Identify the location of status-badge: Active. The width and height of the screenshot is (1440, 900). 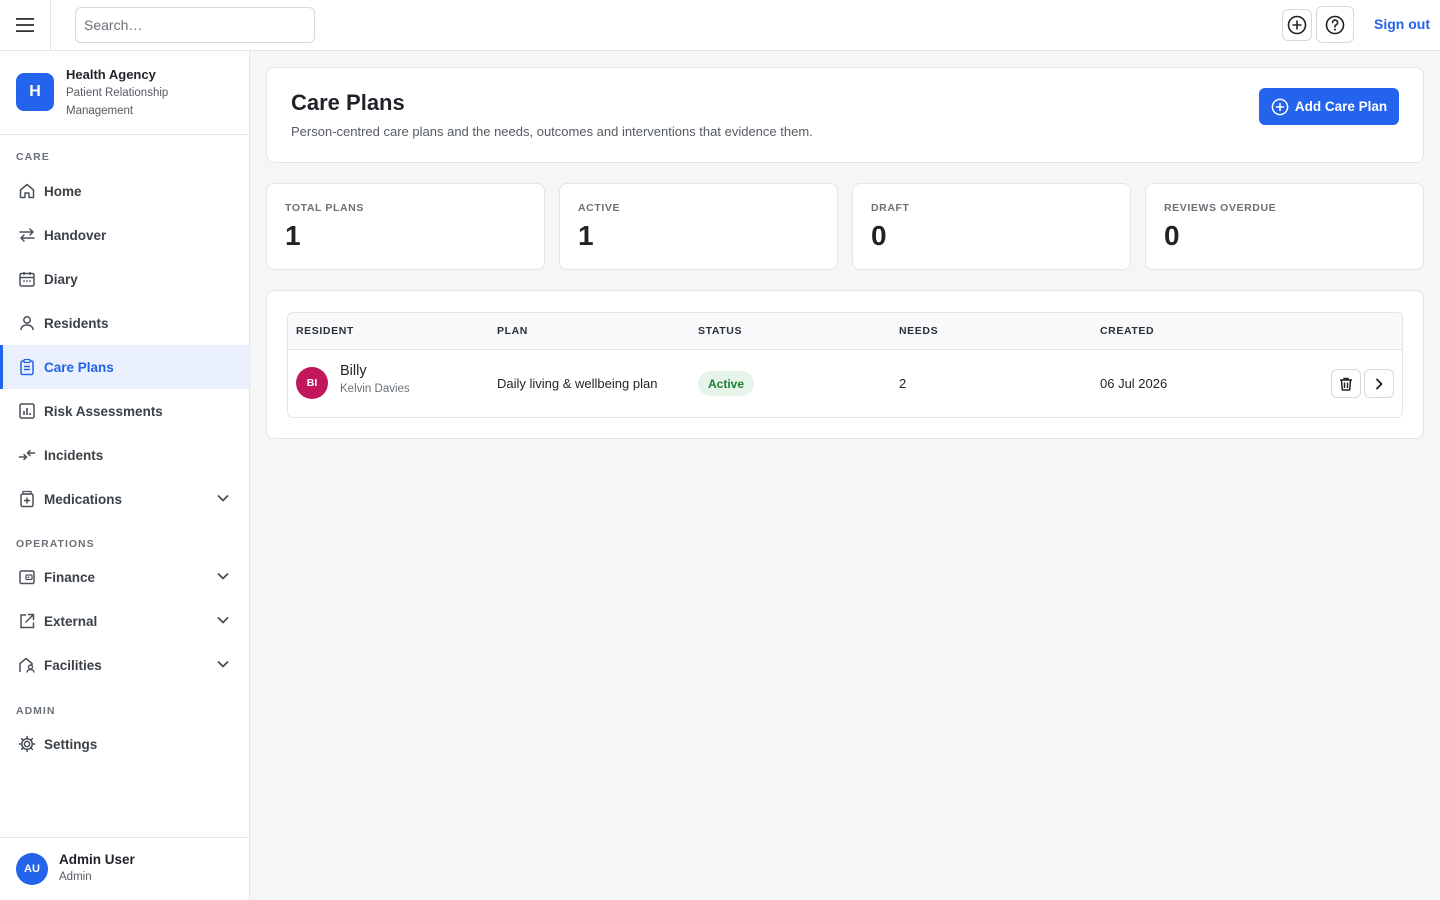
(726, 383).